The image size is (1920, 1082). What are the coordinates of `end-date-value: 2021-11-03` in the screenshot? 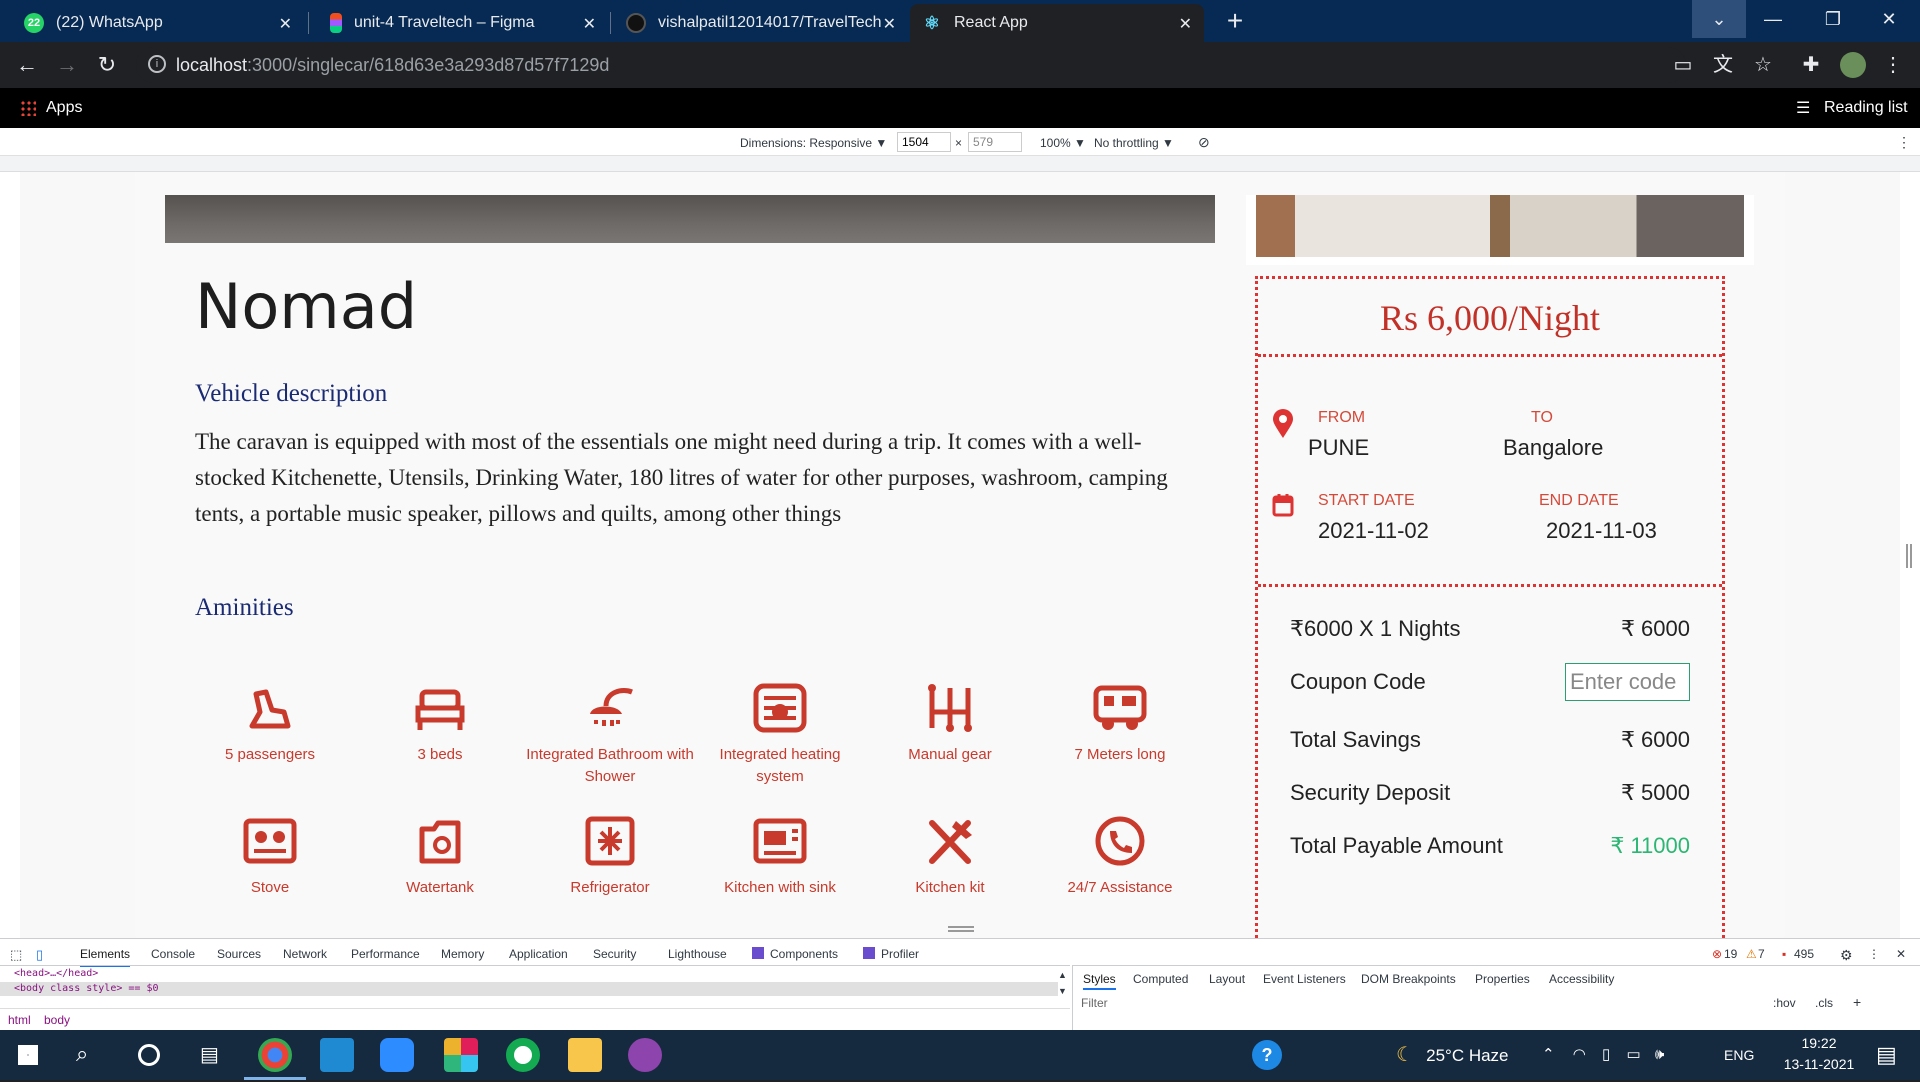 It's located at (1601, 531).